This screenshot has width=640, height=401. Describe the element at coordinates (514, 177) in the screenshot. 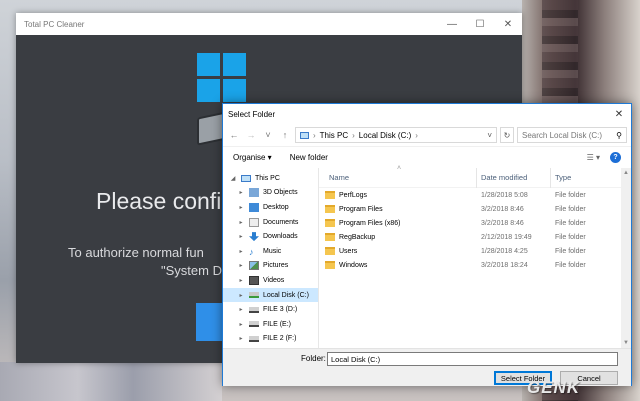

I see `column-header-date: Date modified` at that location.